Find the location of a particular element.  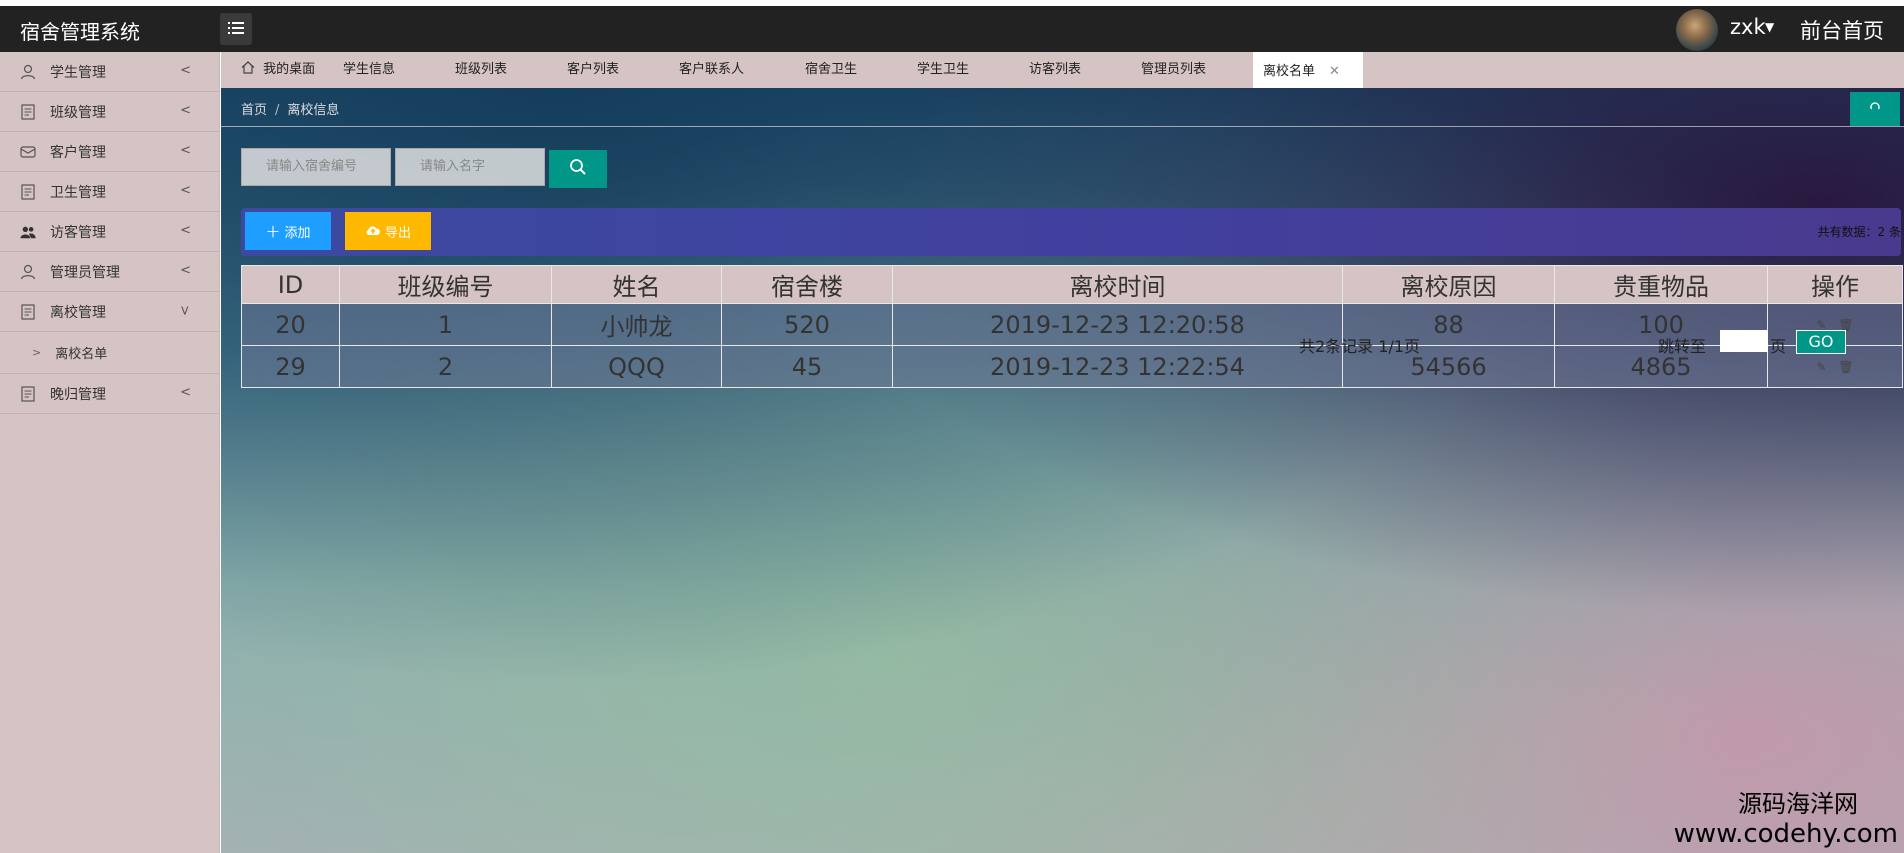

column-header: 操作 is located at coordinates (1835, 284).